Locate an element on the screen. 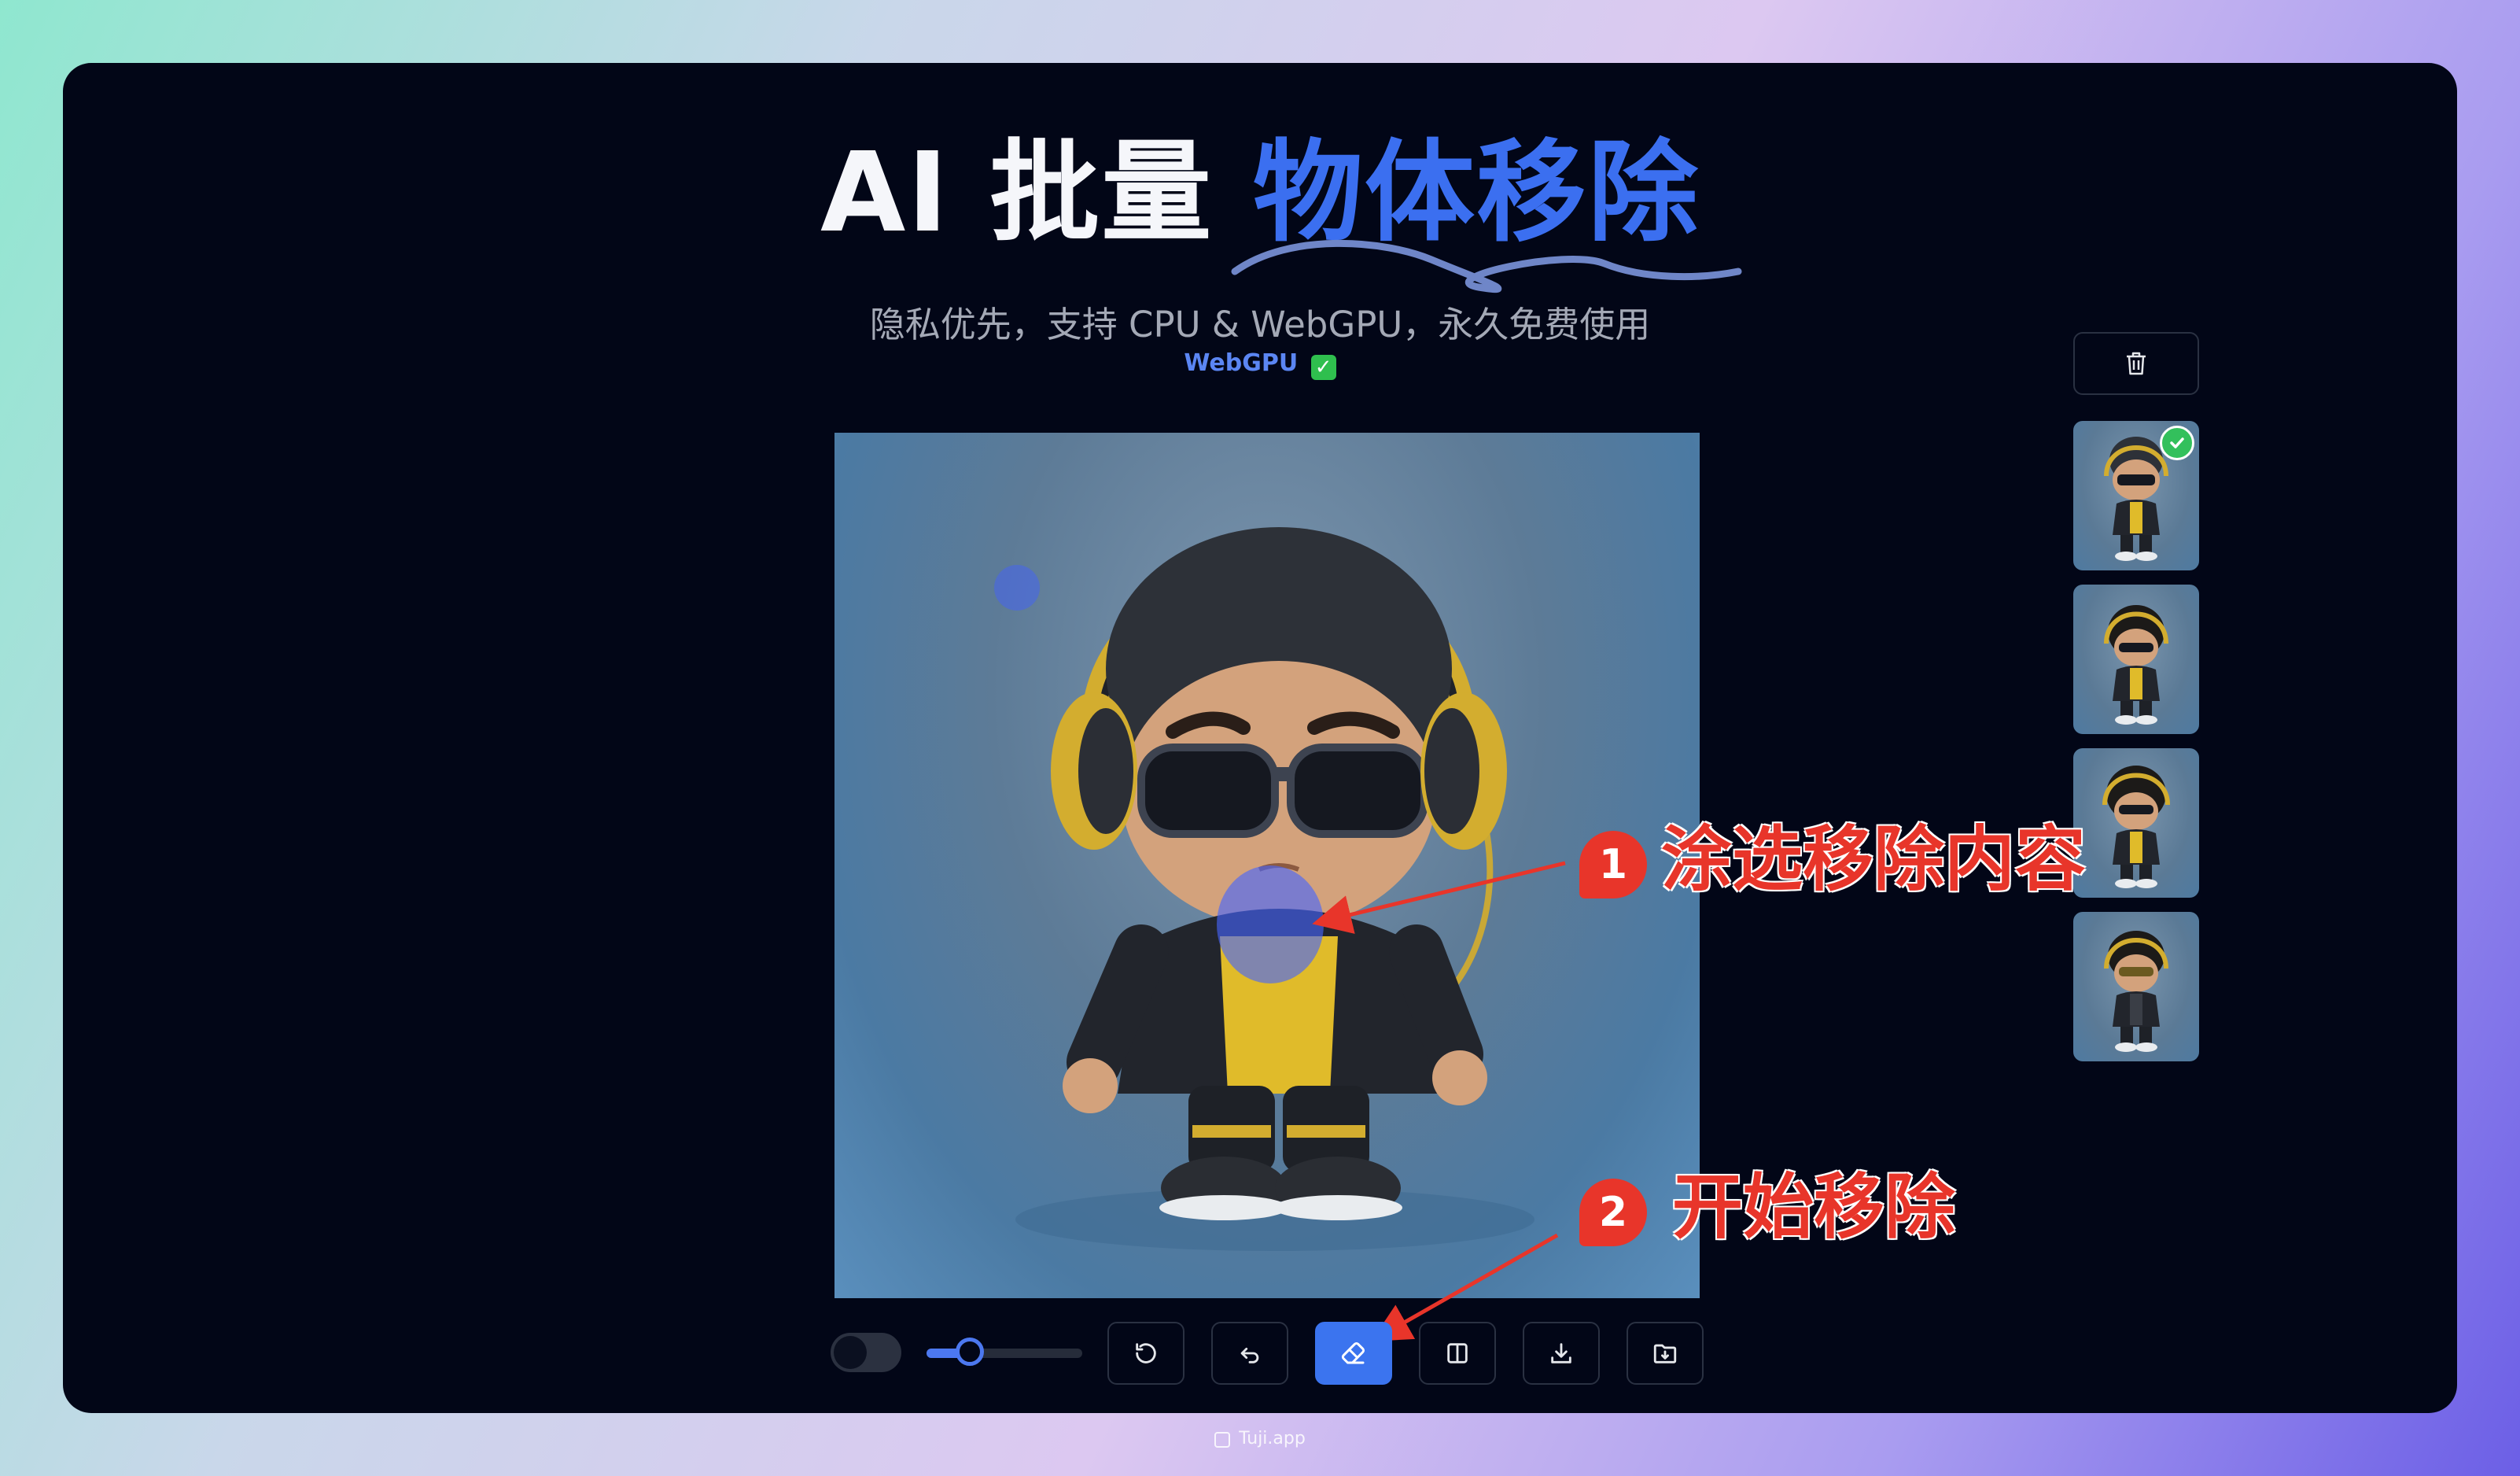 The width and height of the screenshot is (2520, 1476). download-icon is located at coordinates (1561, 1353).